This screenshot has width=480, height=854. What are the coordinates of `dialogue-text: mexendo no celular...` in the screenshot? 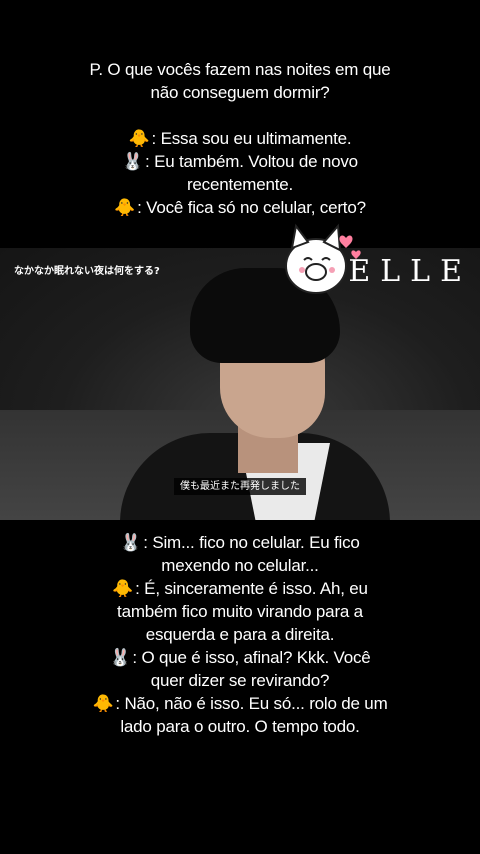 It's located at (240, 565).